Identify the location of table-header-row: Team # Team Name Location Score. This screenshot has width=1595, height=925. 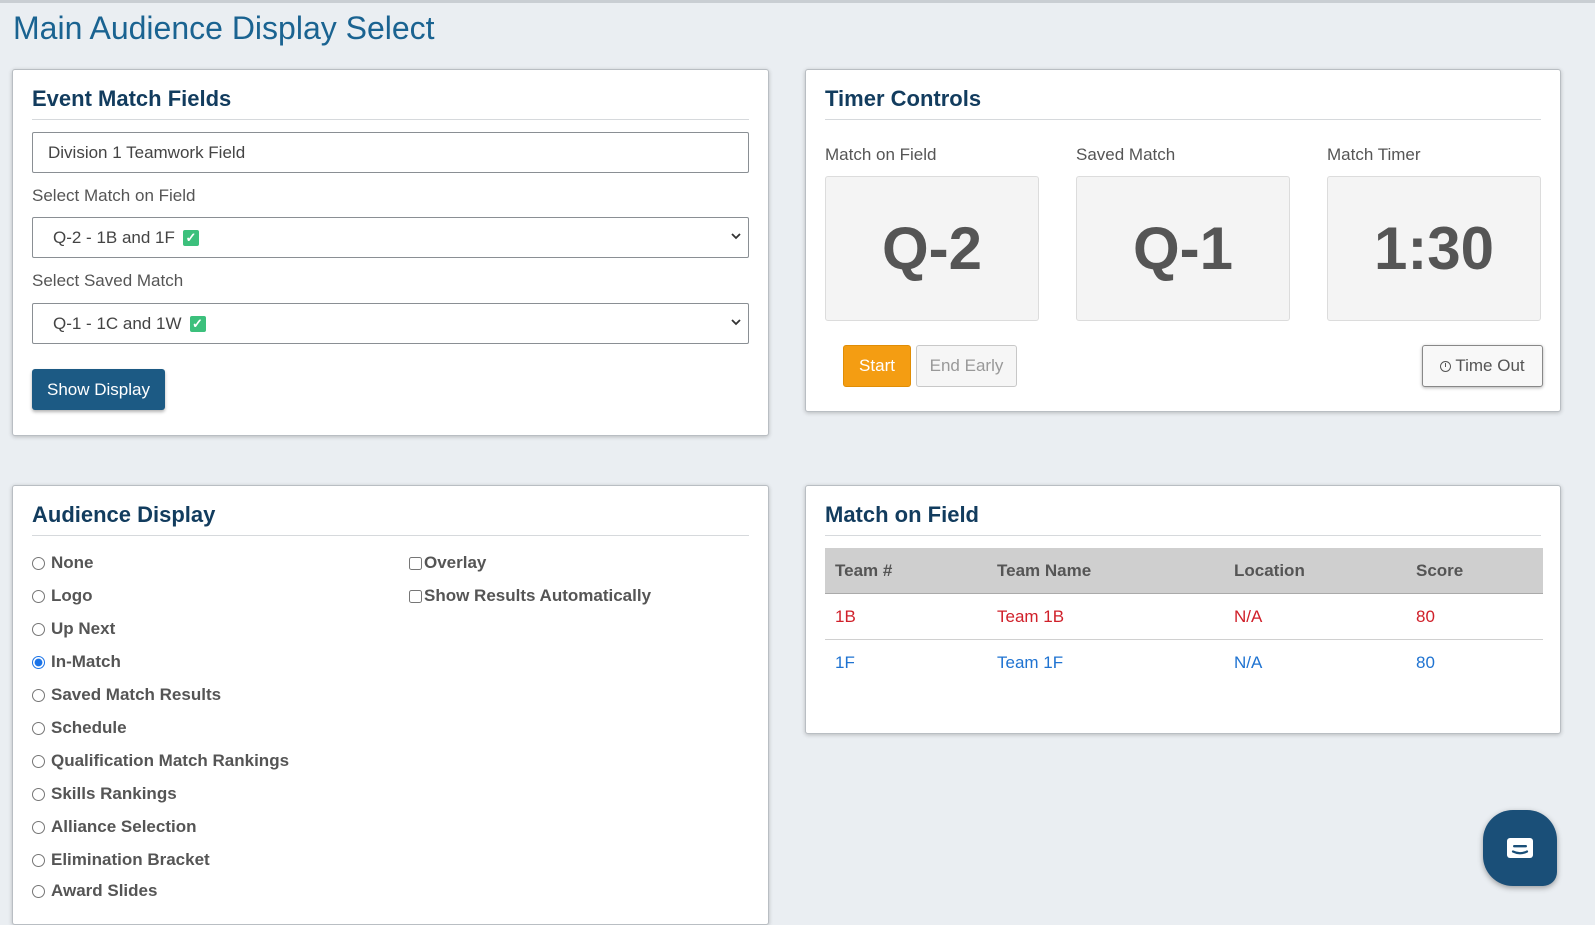
(1184, 571).